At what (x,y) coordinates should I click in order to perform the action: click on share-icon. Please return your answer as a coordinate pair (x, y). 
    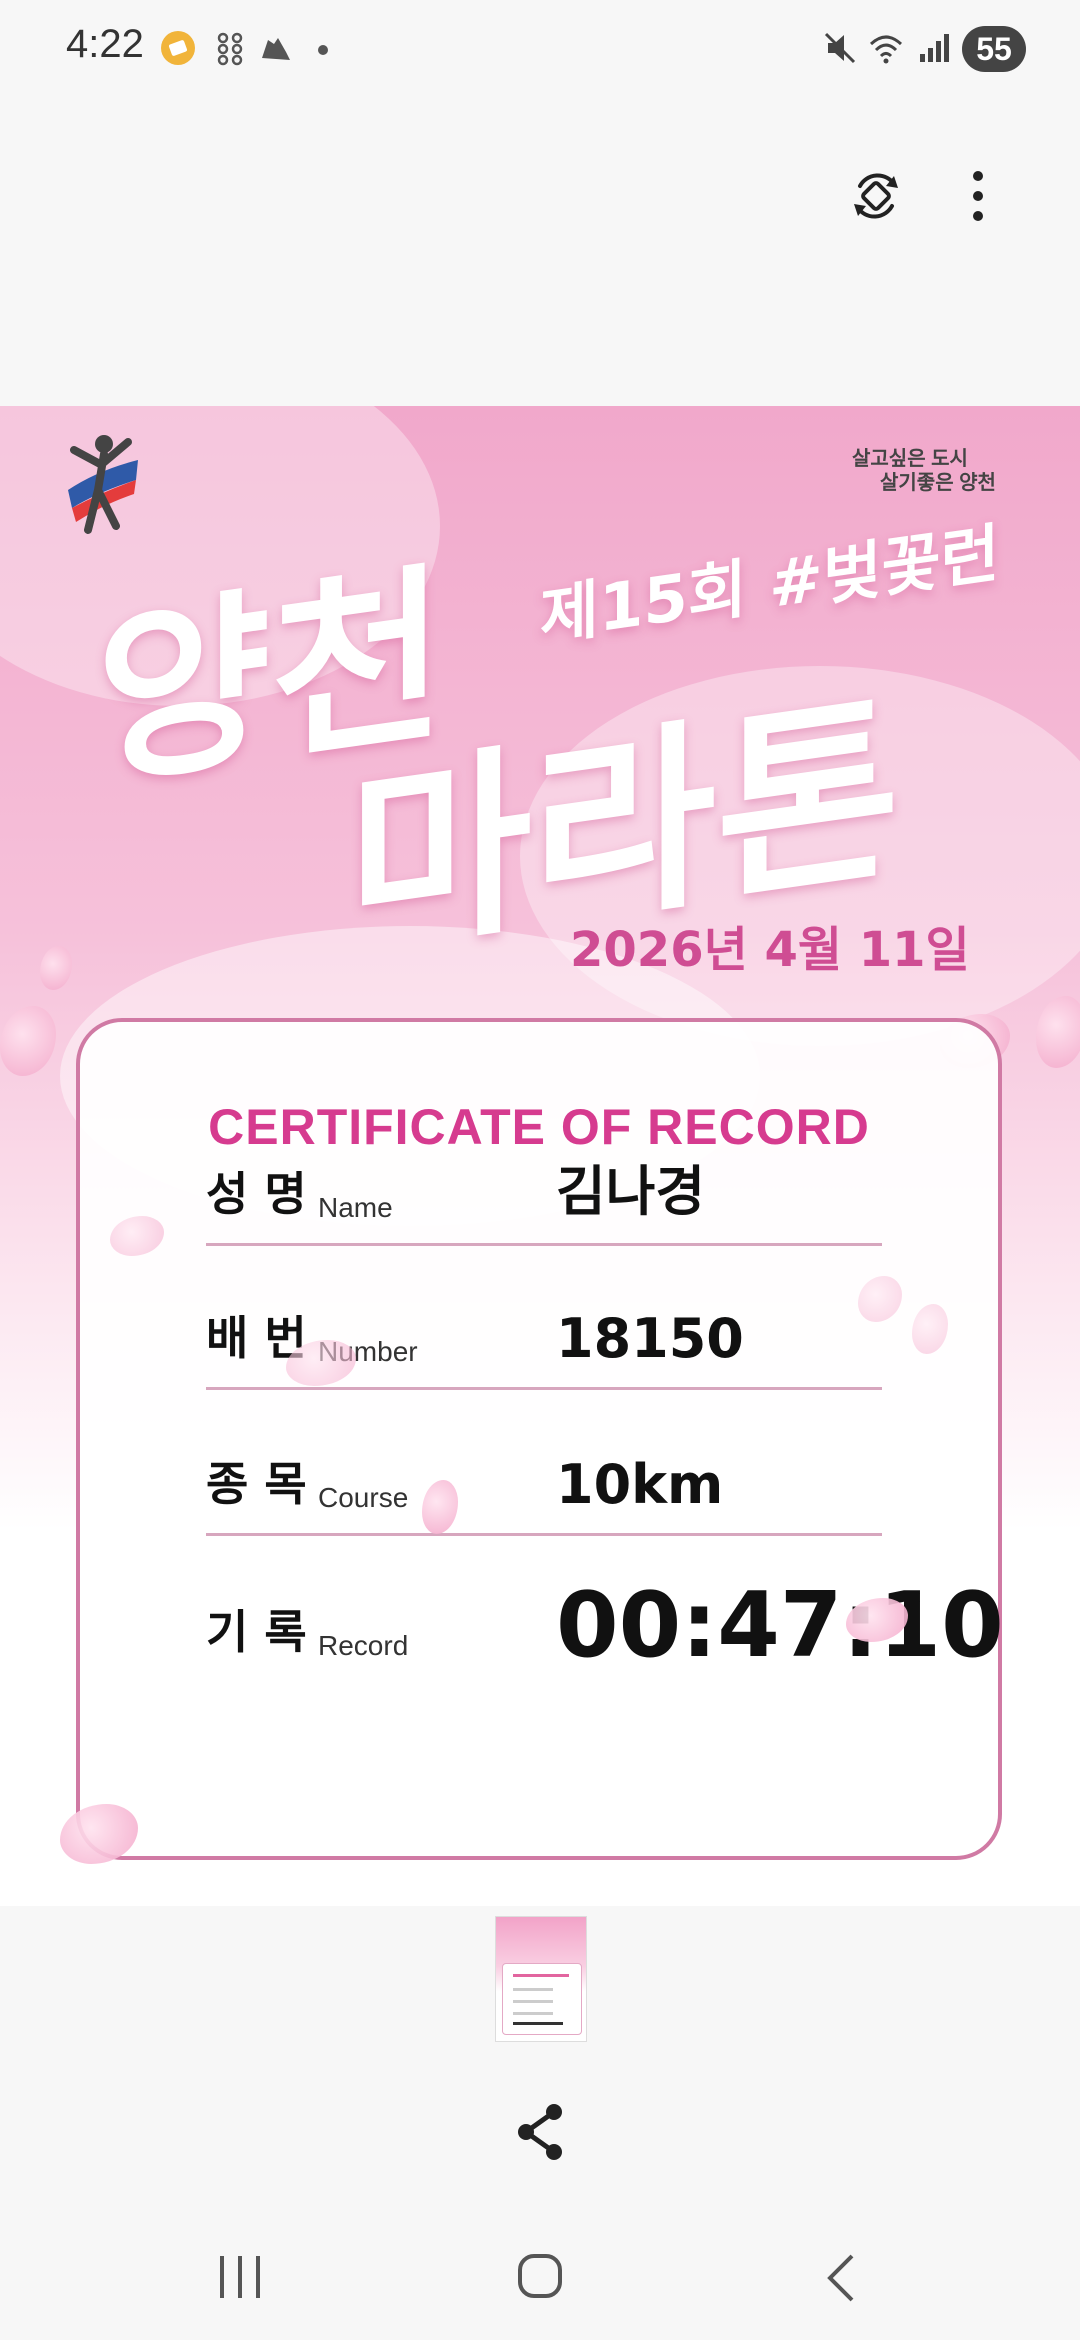
    Looking at the image, I should click on (540, 2132).